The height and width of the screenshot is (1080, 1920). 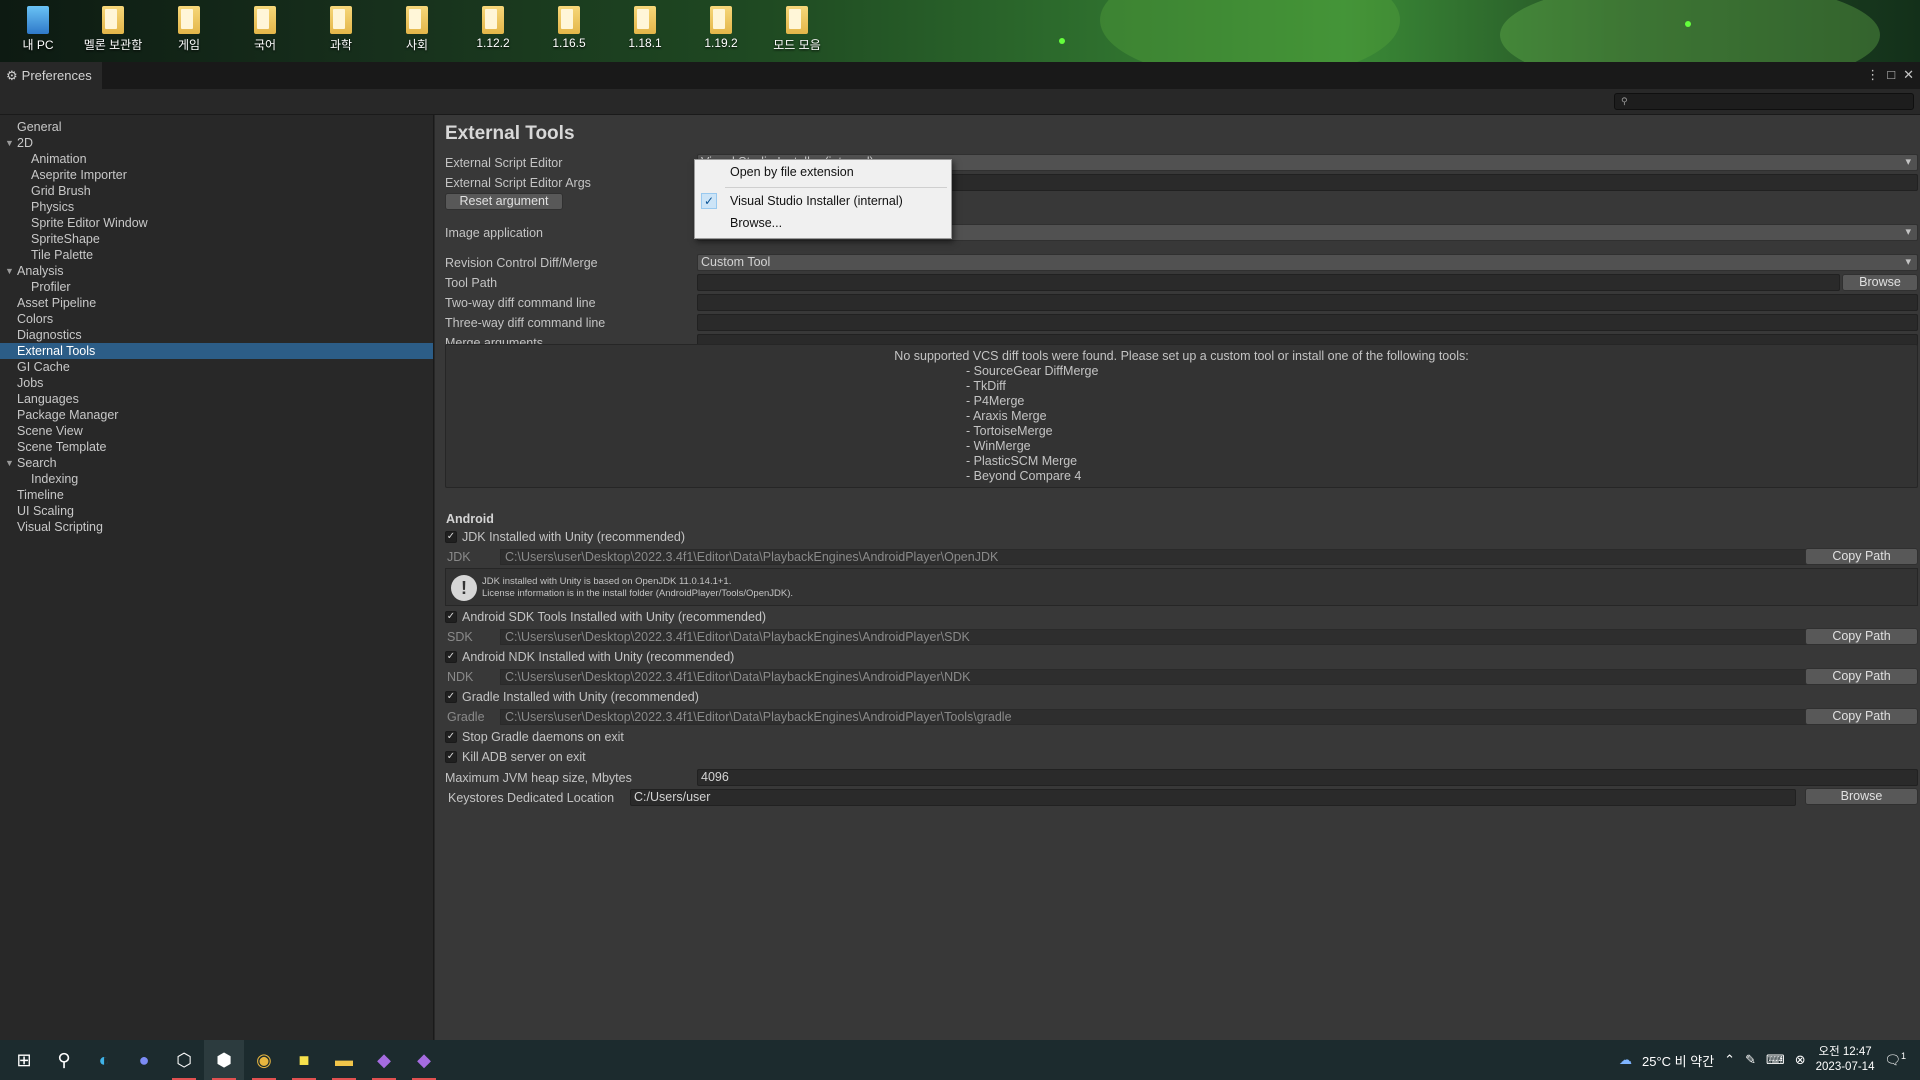 What do you see at coordinates (144, 1060) in the screenshot?
I see `discord-icon: ●` at bounding box center [144, 1060].